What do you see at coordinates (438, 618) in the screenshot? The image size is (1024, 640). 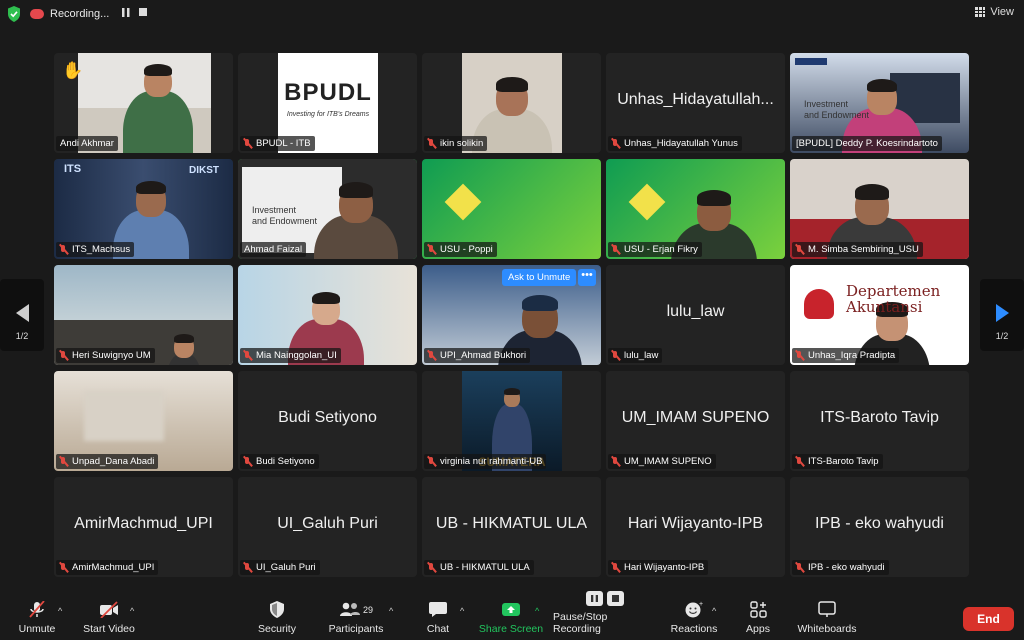 I see `chat-button: Chat` at bounding box center [438, 618].